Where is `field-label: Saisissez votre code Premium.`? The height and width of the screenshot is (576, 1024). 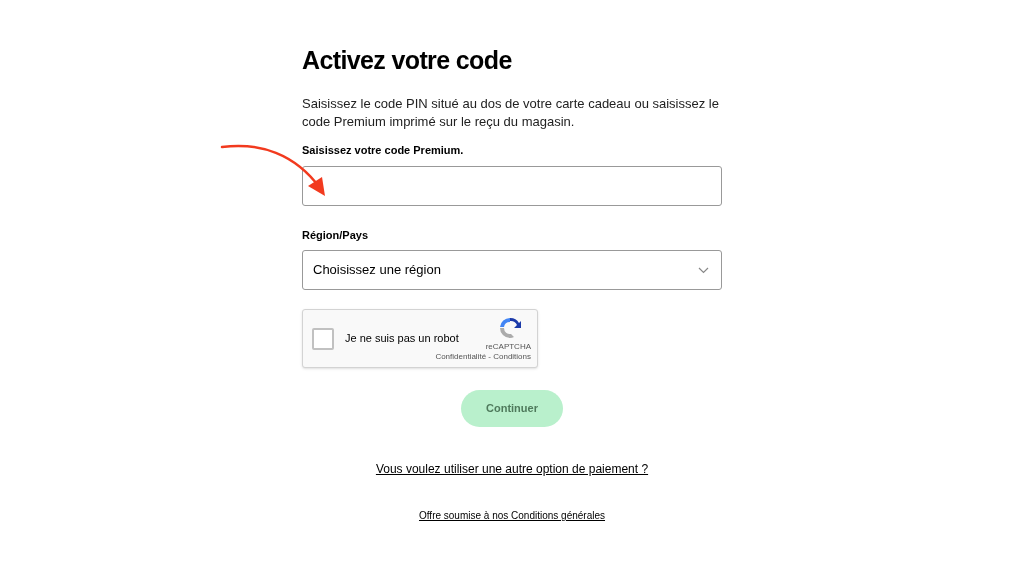
field-label: Saisissez votre code Premium. is located at coordinates (383, 150).